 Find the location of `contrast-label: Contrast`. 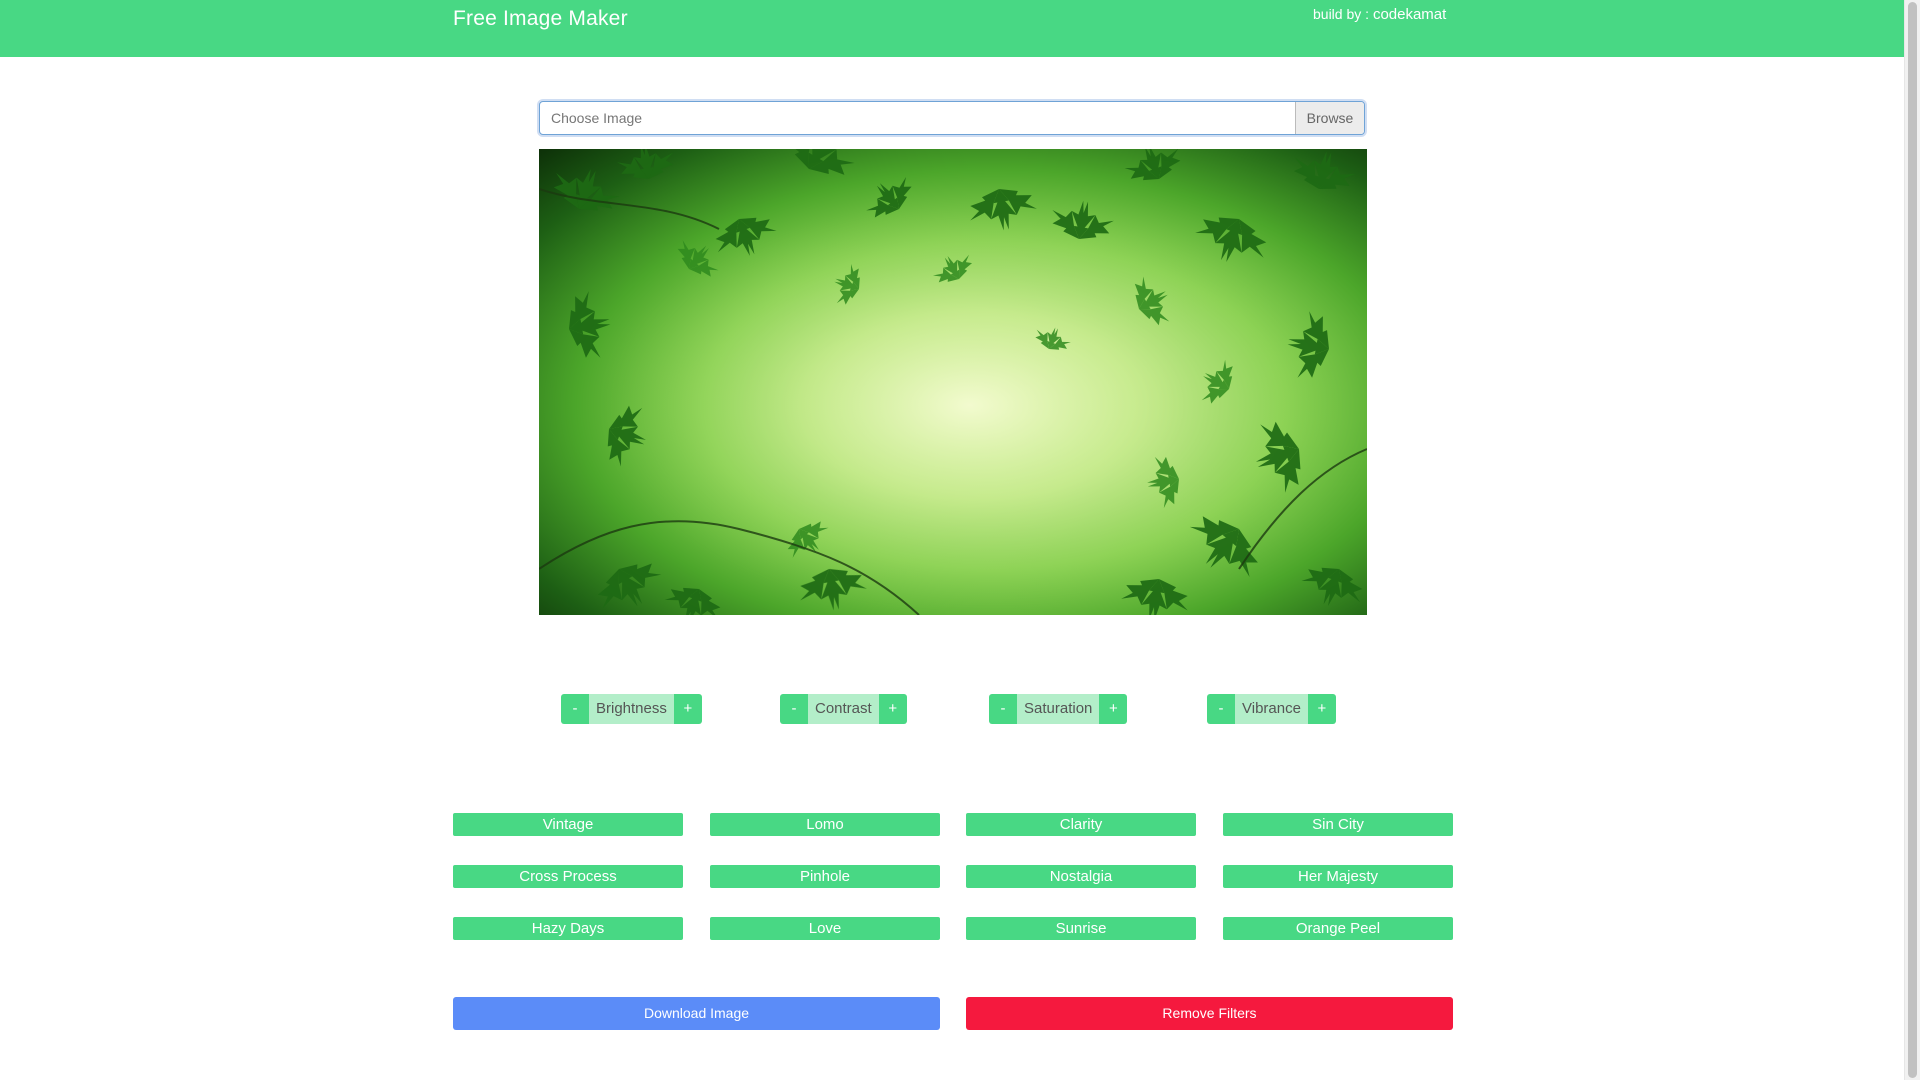

contrast-label: Contrast is located at coordinates (843, 709).